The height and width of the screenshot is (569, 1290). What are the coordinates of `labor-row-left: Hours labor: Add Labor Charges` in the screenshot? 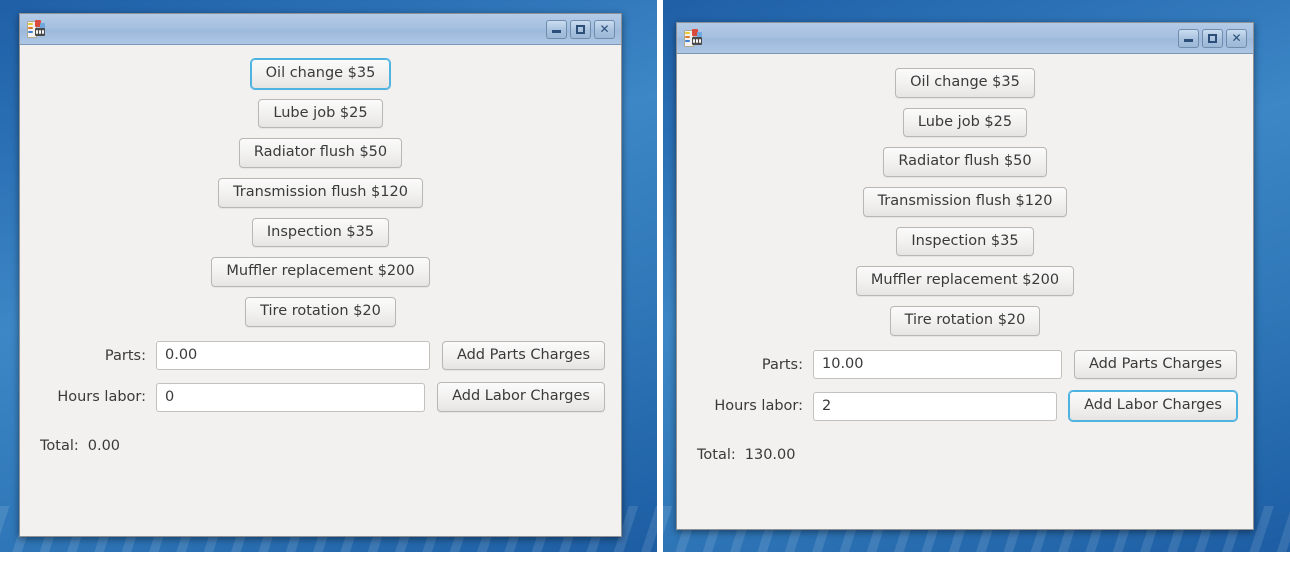 It's located at (320, 397).